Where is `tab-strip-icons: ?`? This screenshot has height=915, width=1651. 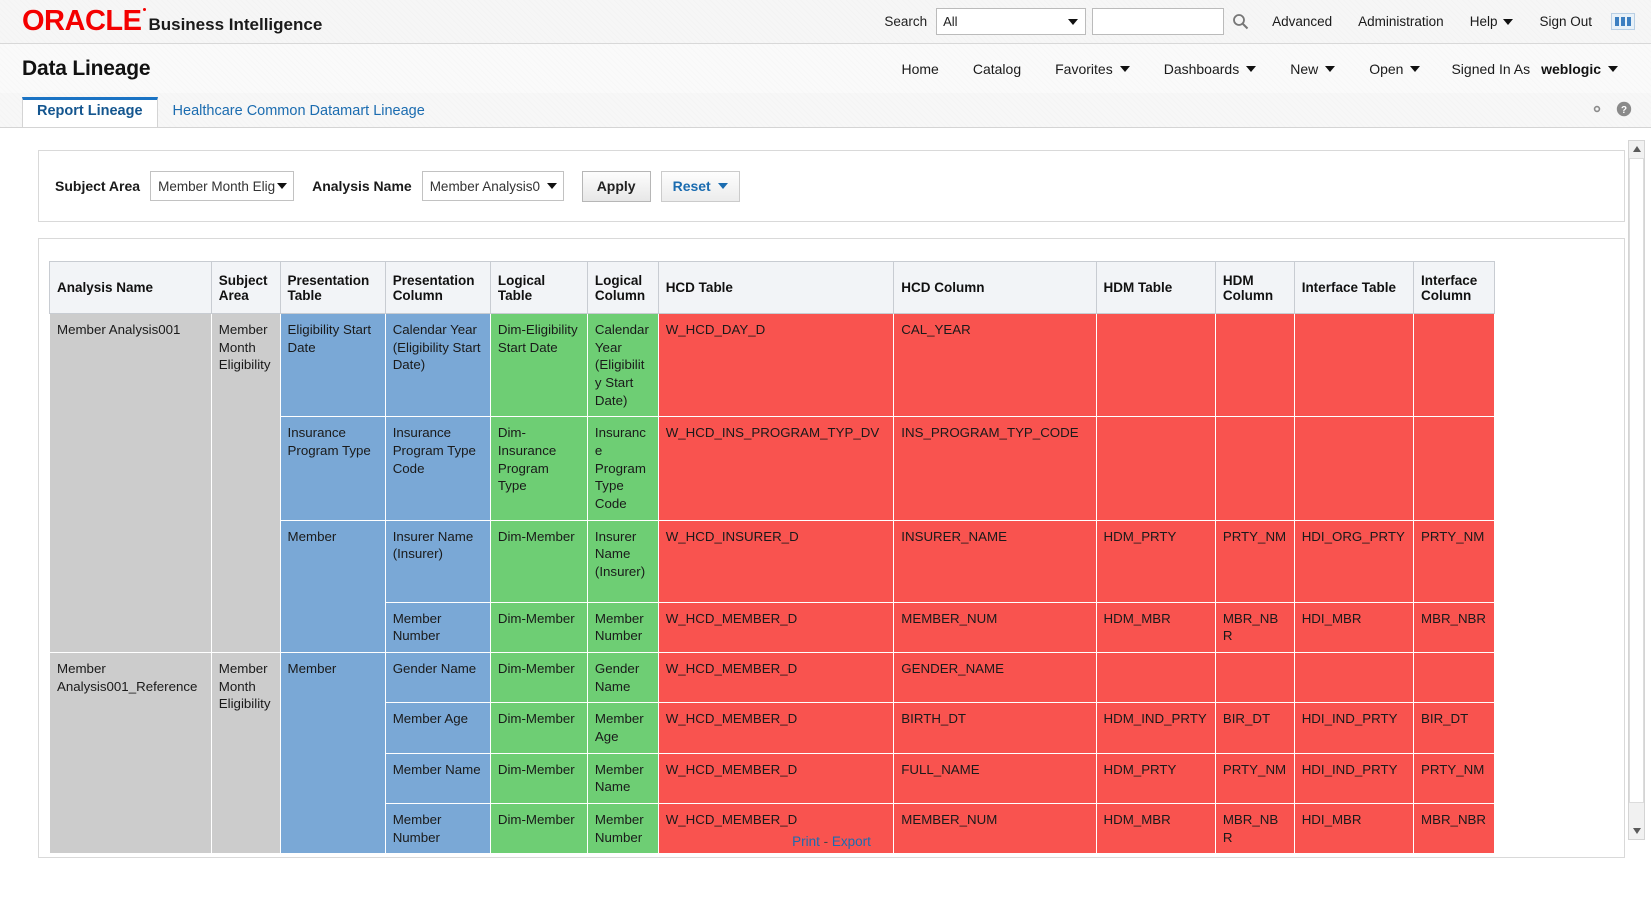
tab-strip-icons: ? is located at coordinates (1619, 113).